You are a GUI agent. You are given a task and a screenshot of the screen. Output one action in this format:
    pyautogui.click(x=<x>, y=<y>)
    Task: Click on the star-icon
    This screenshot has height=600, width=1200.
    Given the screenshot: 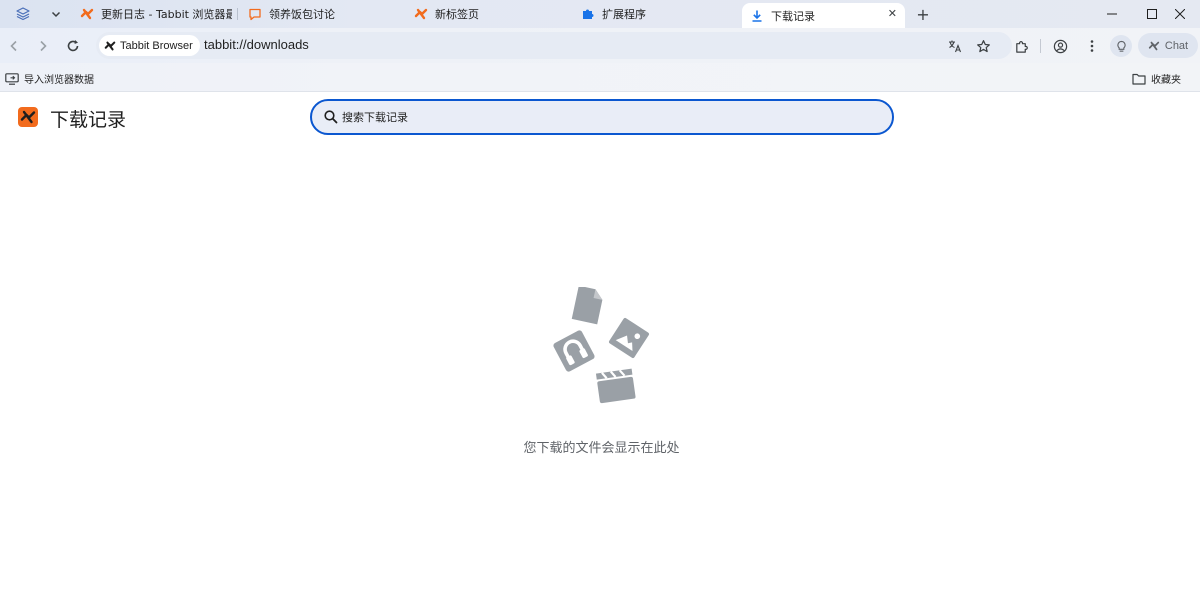 What is the action you would take?
    pyautogui.click(x=983, y=45)
    